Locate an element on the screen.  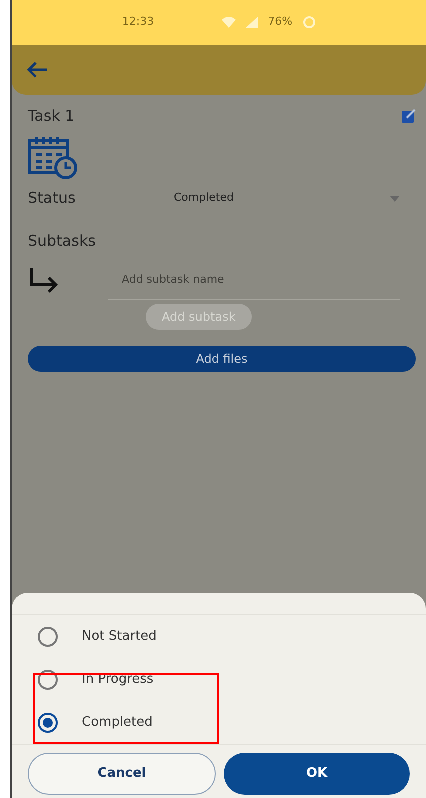
battery-ring-icon is located at coordinates (309, 22).